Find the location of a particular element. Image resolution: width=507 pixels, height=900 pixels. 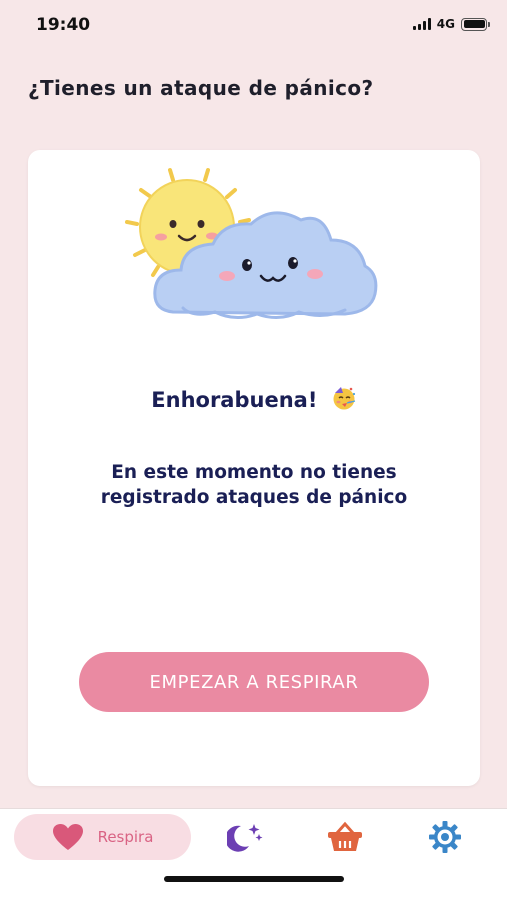

tab-shop is located at coordinates (345, 837).